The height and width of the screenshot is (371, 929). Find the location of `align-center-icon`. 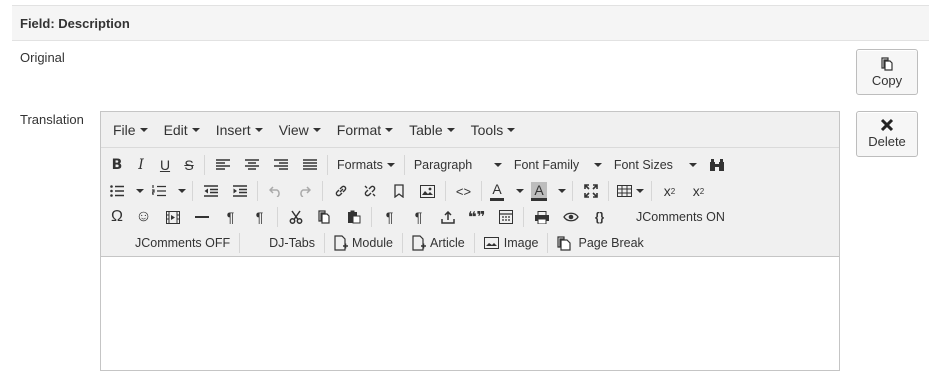

align-center-icon is located at coordinates (251, 164).